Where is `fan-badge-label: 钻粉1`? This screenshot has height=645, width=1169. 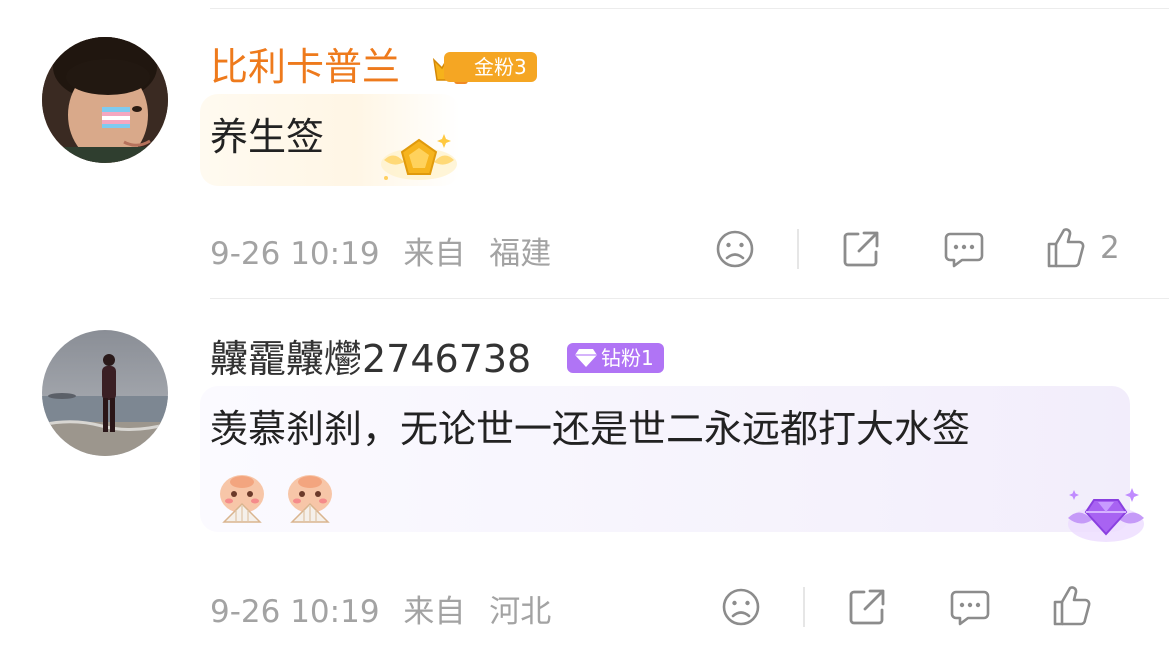 fan-badge-label: 钻粉1 is located at coordinates (627, 358).